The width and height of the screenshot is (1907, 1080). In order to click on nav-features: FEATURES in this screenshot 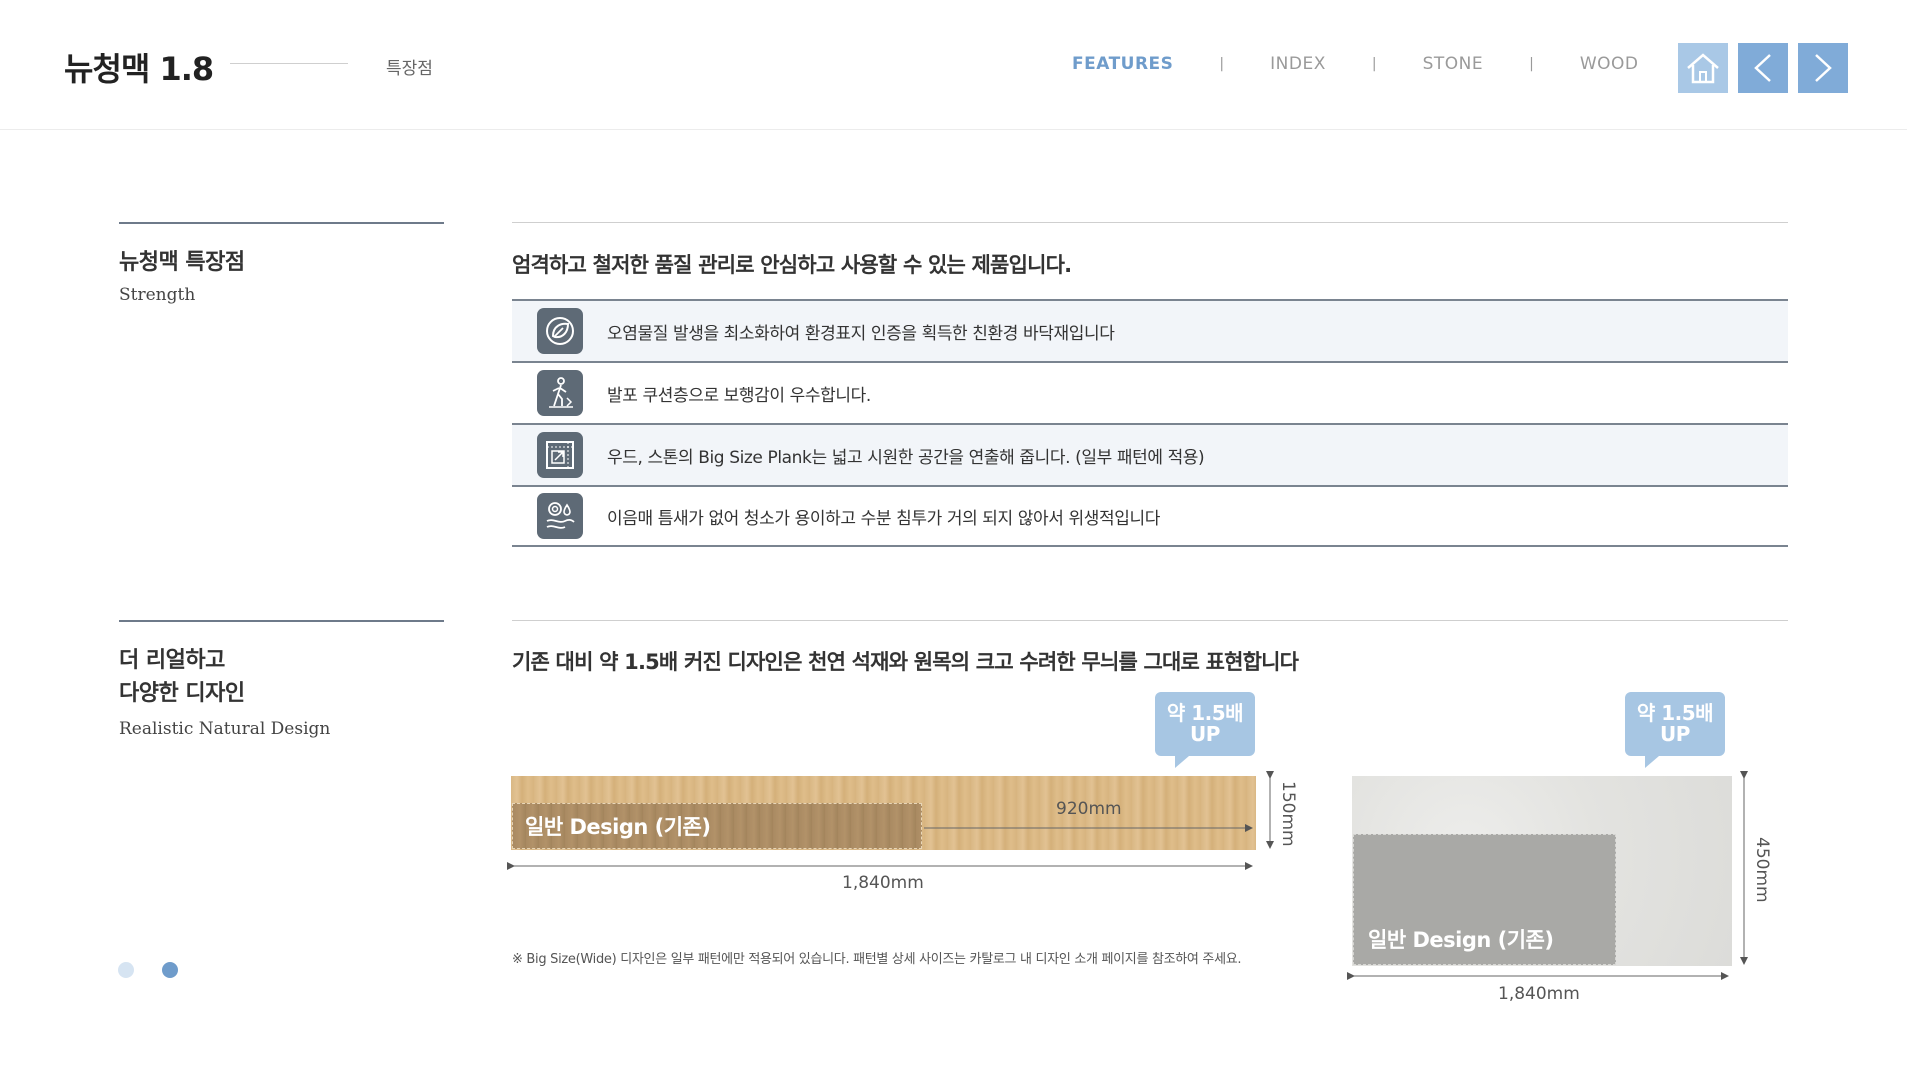, I will do `click(1122, 64)`.